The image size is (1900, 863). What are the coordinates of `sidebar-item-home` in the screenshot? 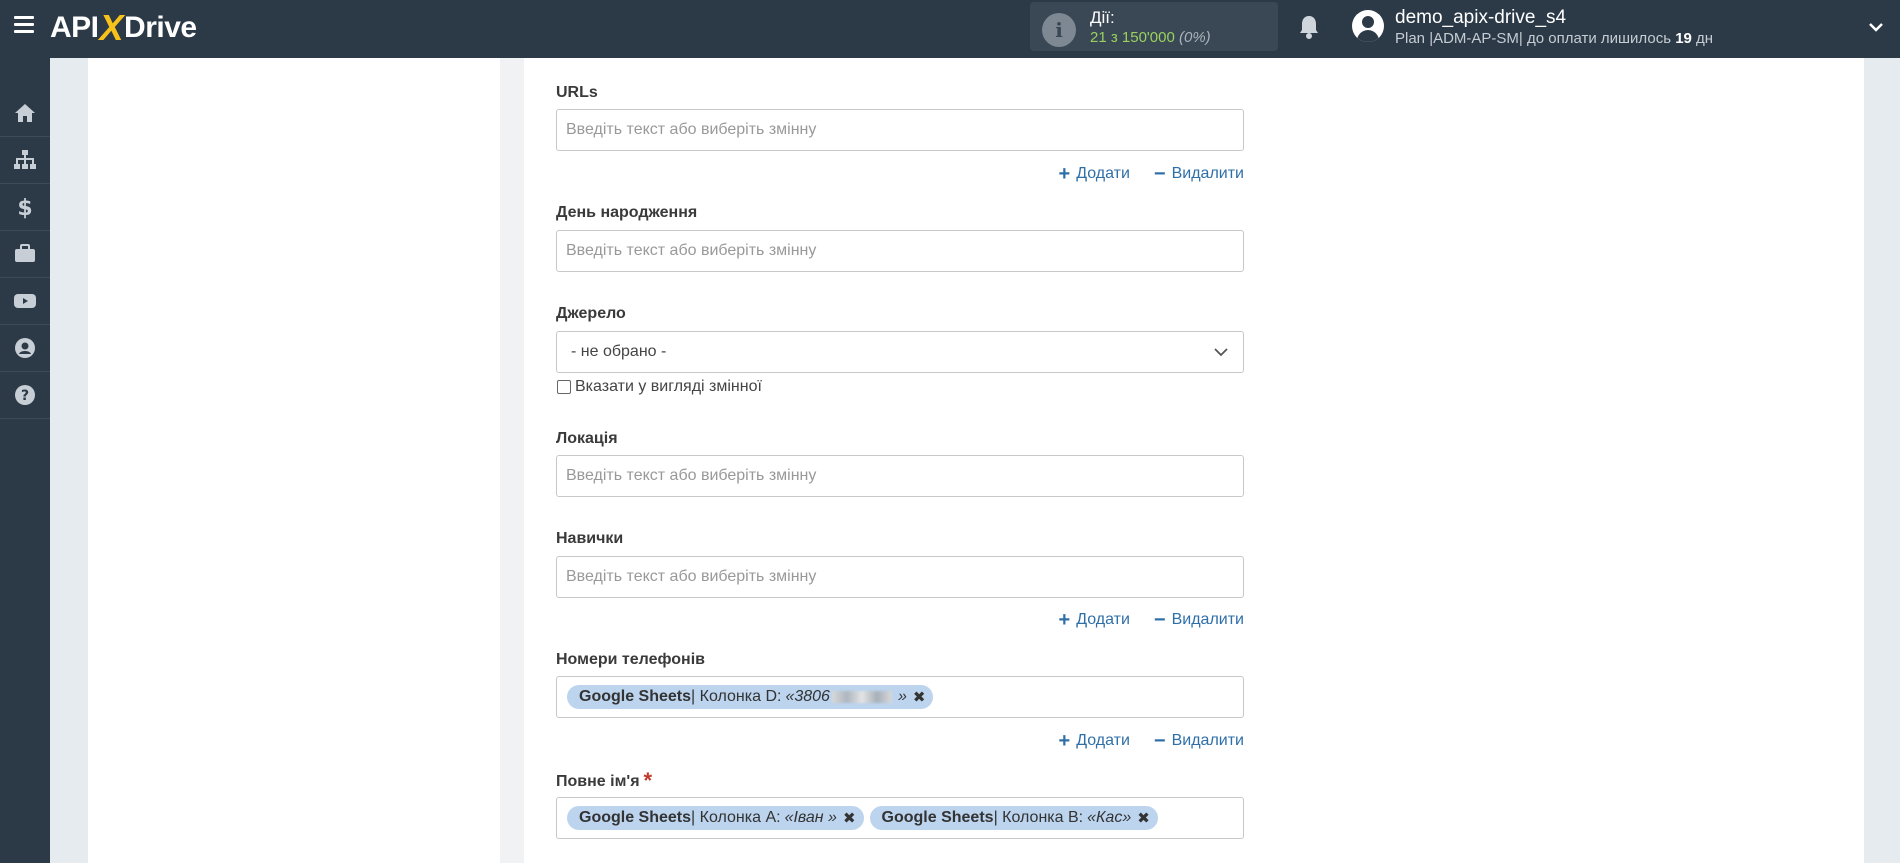 It's located at (25, 113).